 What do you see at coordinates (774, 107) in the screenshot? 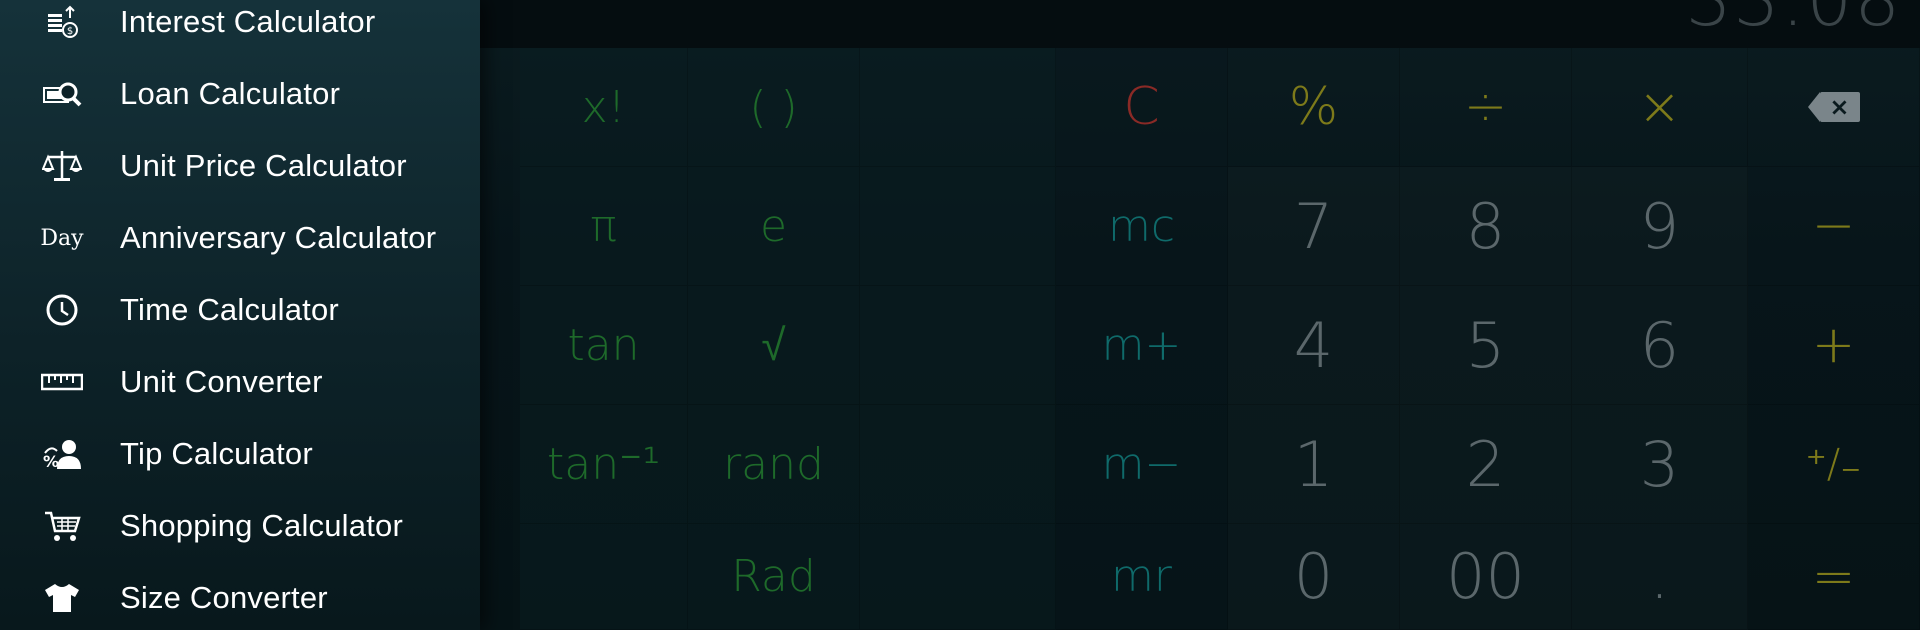
I see `parentheses-key: ( )` at bounding box center [774, 107].